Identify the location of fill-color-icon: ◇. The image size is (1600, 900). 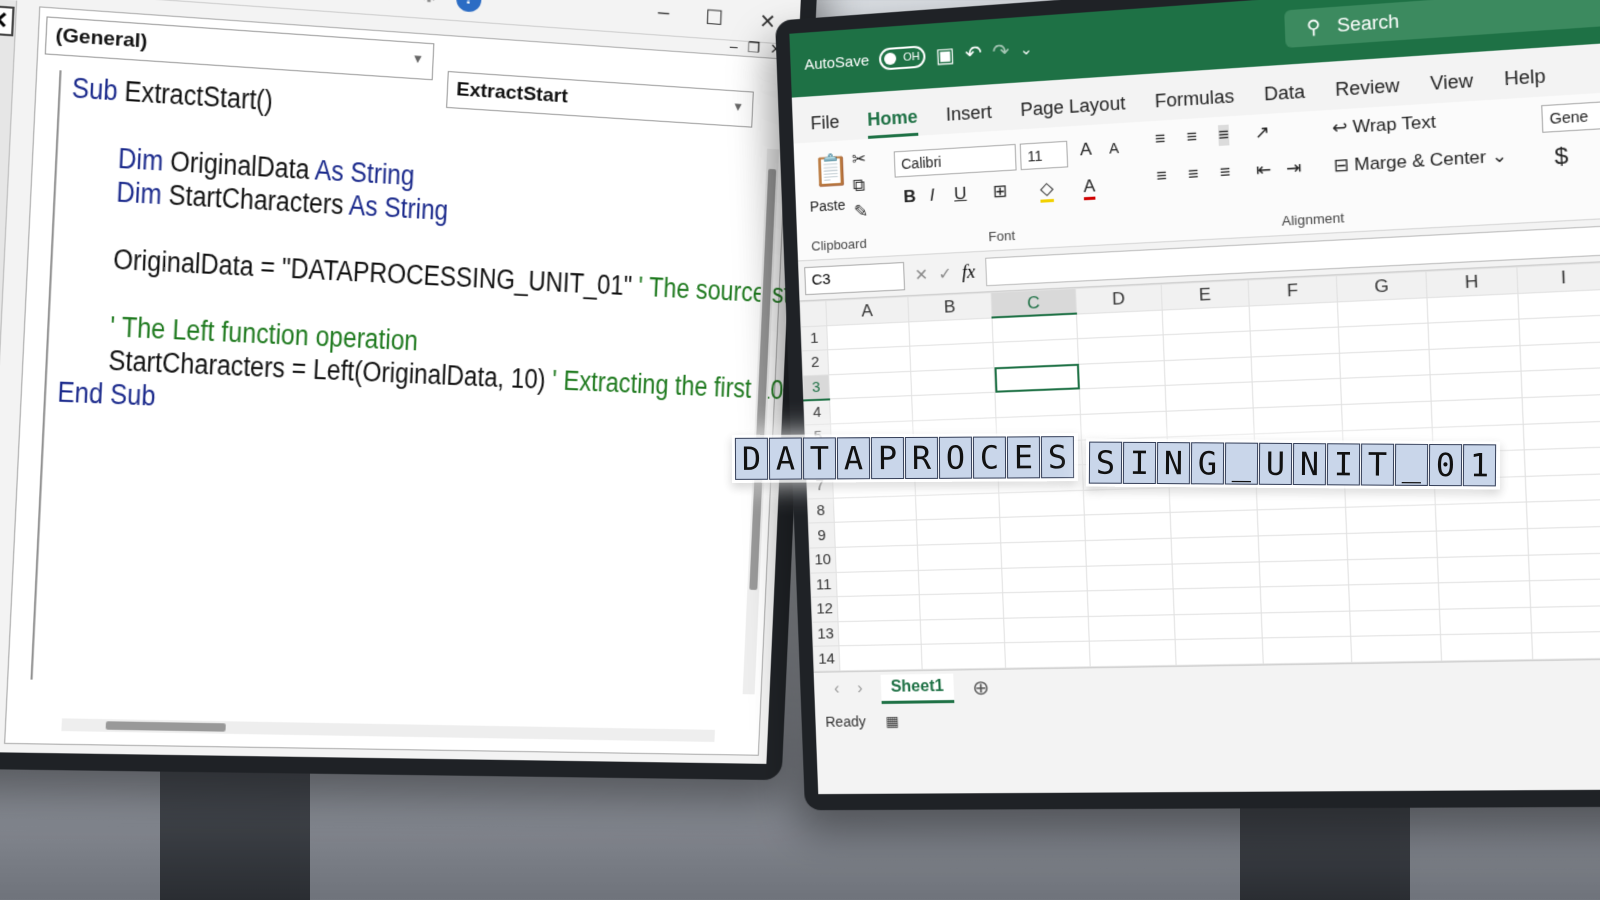
(1047, 190).